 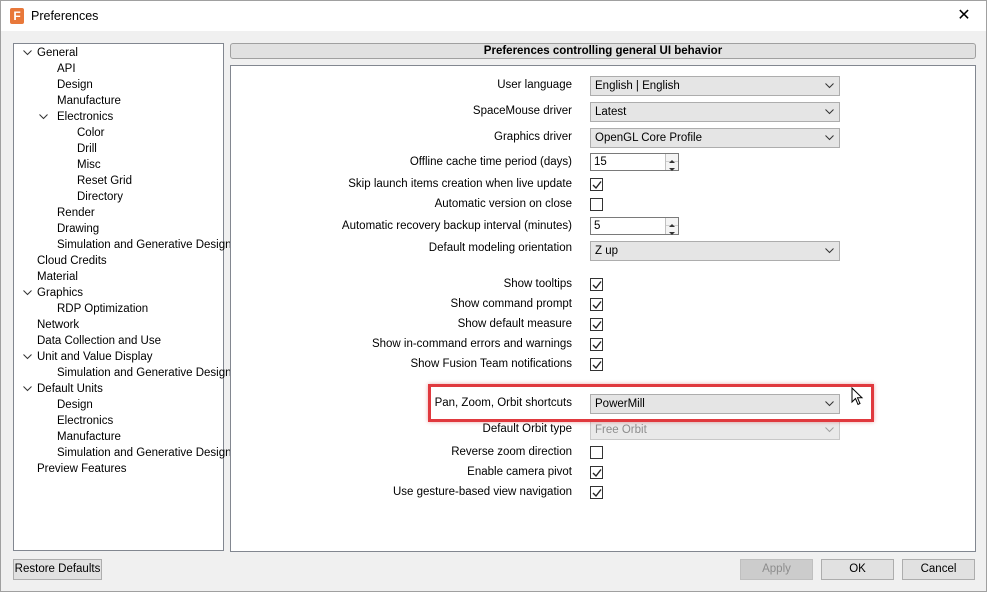 What do you see at coordinates (596, 184) in the screenshot?
I see `skip-launch-checkbox` at bounding box center [596, 184].